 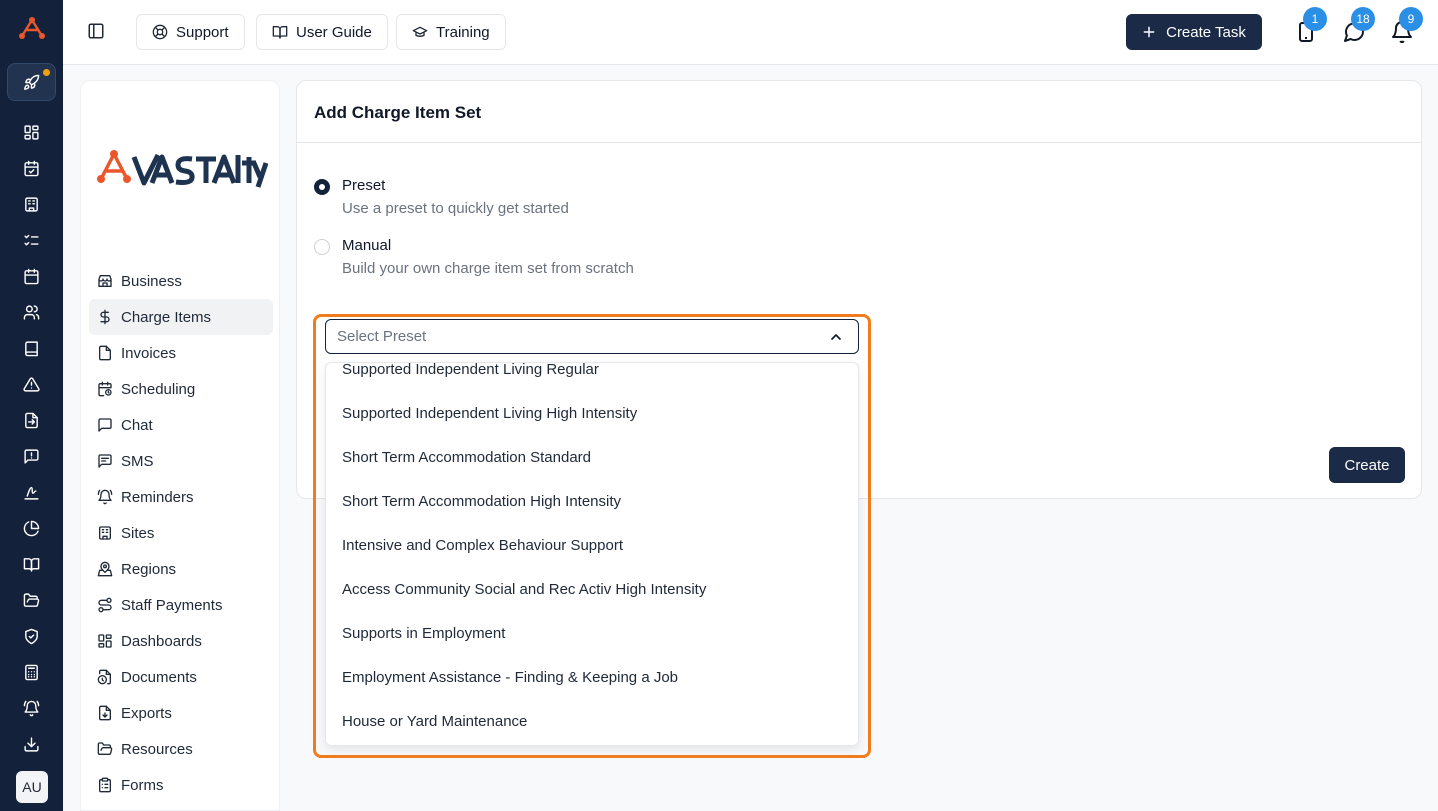 What do you see at coordinates (592, 457) in the screenshot?
I see `preset-option-item: Short Term Accommodation Standard` at bounding box center [592, 457].